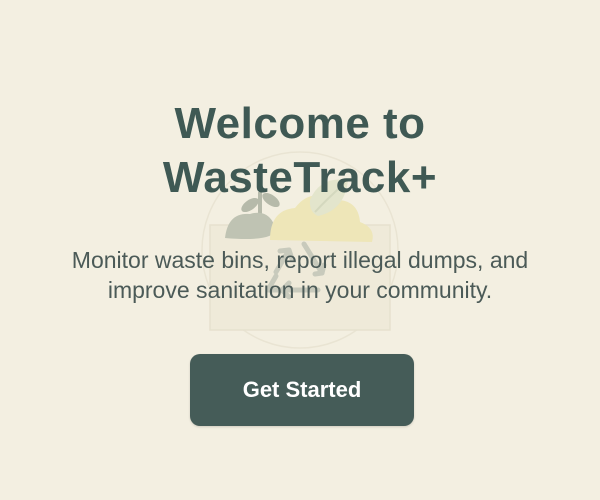 The image size is (600, 500). What do you see at coordinates (300, 177) in the screenshot?
I see `welcome-title-line-2: WasteTrack+` at bounding box center [300, 177].